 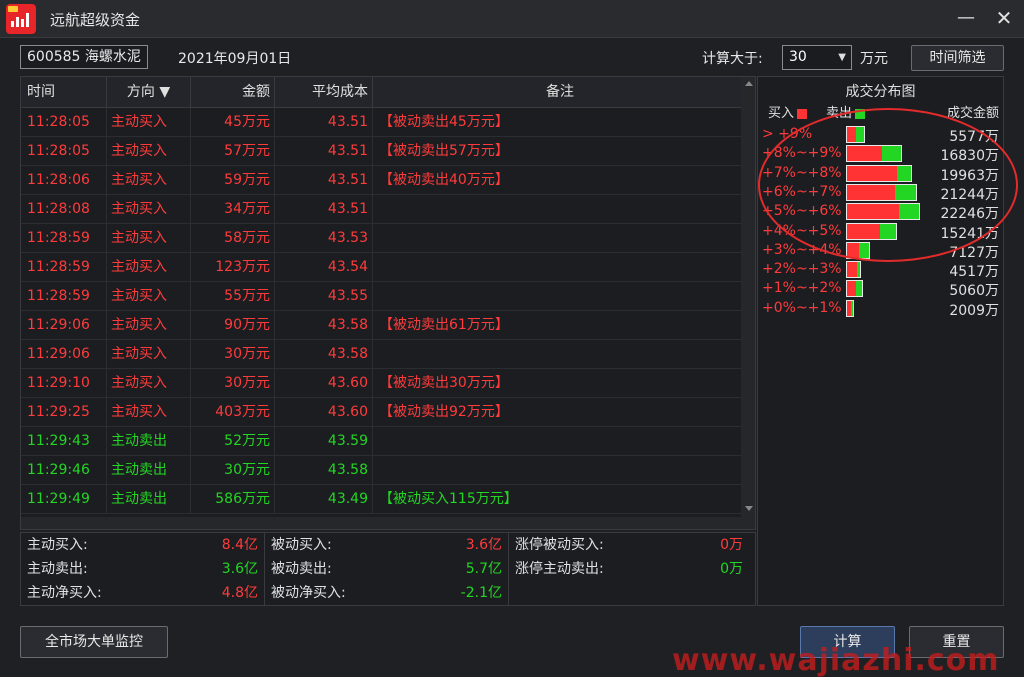 I want to click on cell-amount: 34万元, so click(x=233, y=209).